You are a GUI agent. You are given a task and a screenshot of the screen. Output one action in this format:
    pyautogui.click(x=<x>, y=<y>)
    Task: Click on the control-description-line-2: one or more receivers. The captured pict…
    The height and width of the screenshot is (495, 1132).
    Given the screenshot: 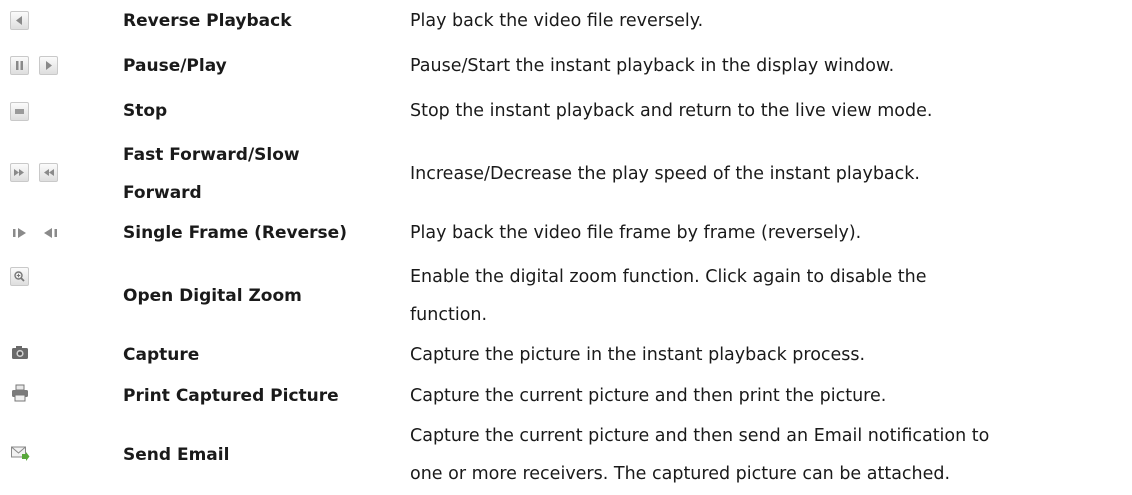 What is the action you would take?
    pyautogui.click(x=680, y=474)
    